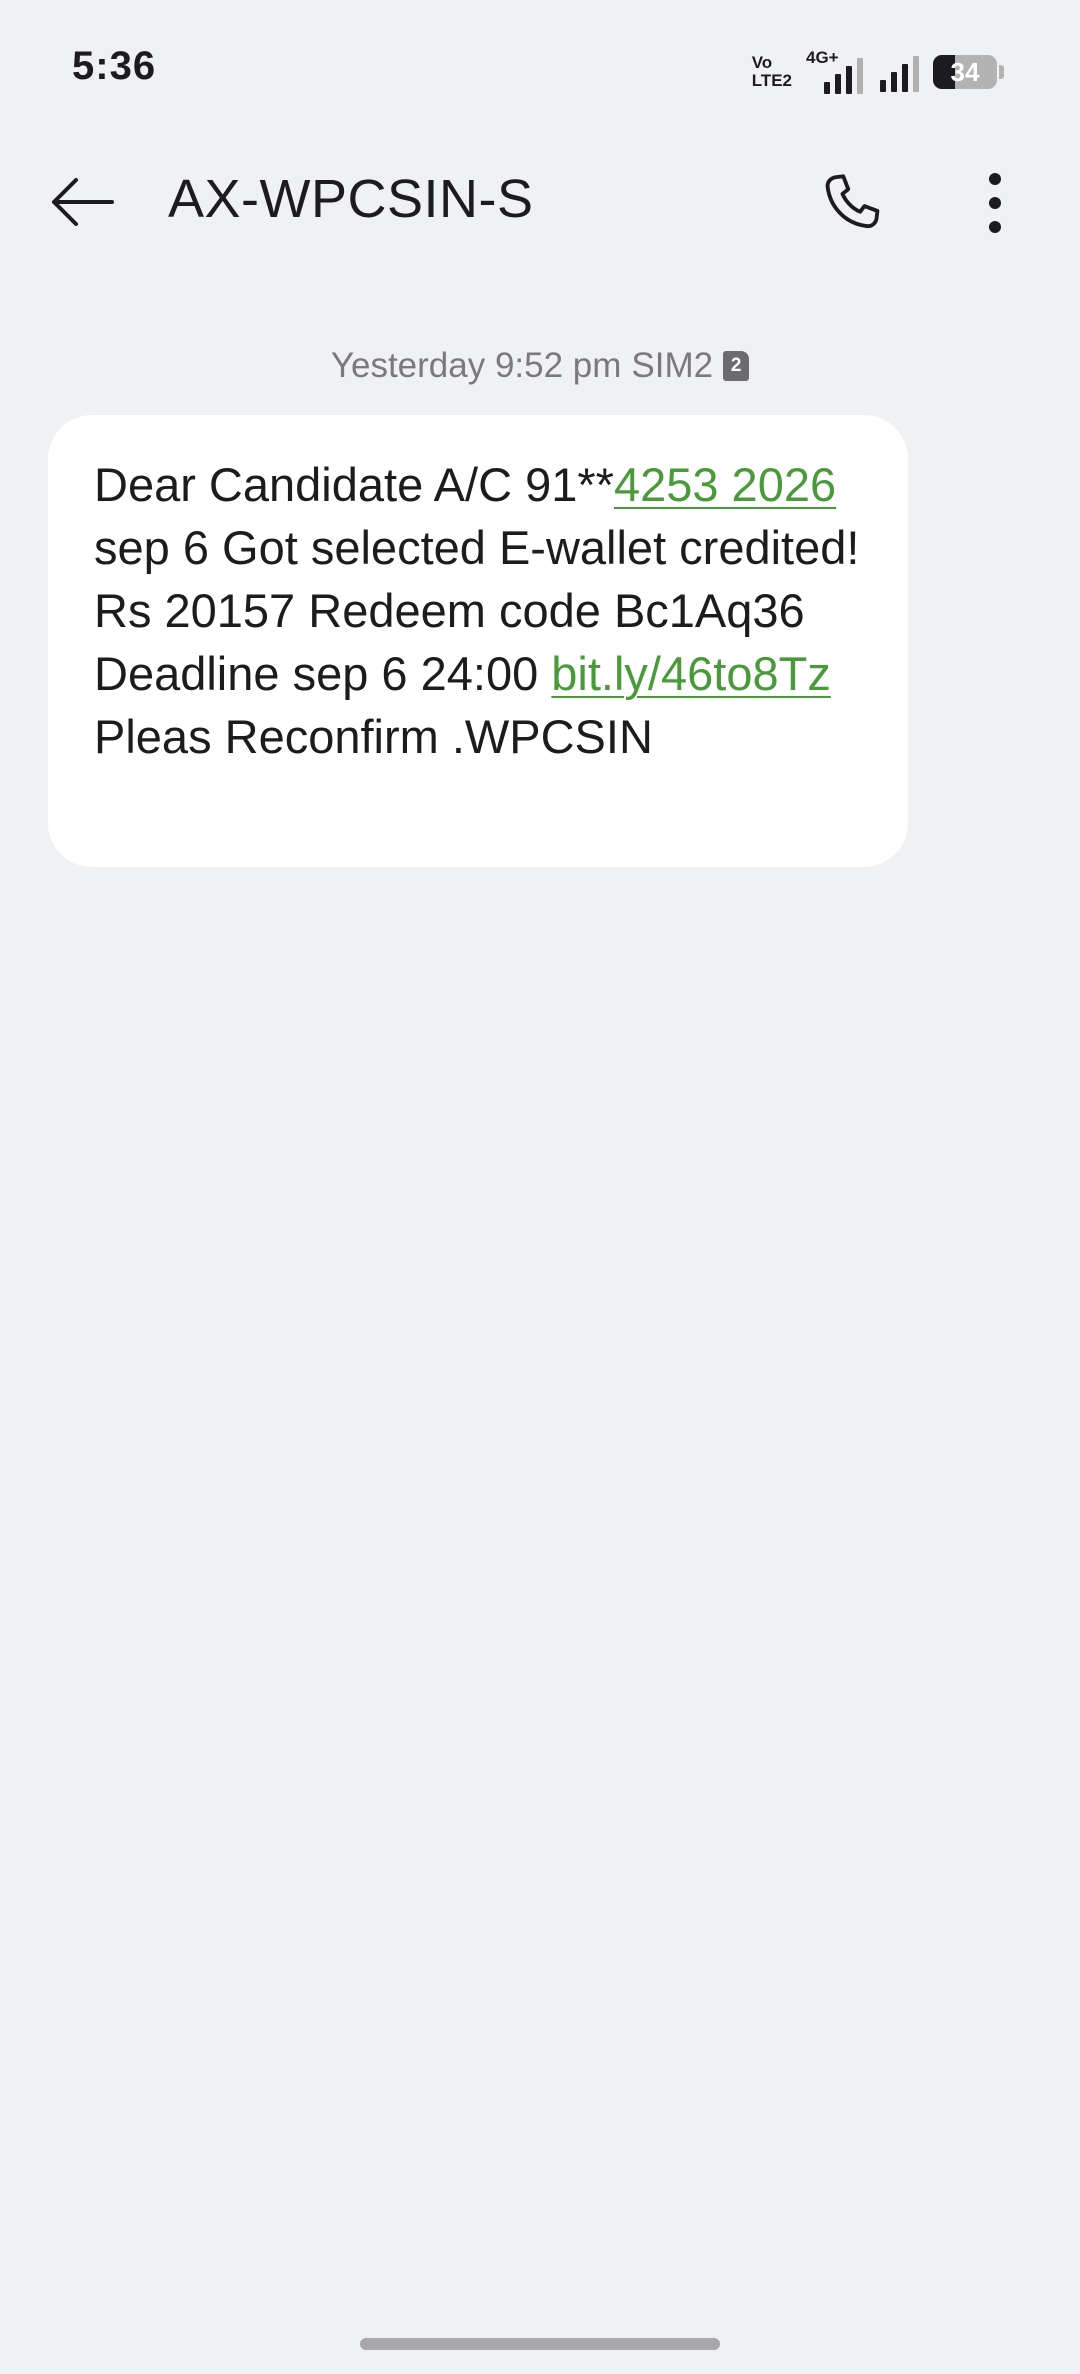 This screenshot has width=1080, height=2374. Describe the element at coordinates (540, 200) in the screenshot. I see `app-bar: AX-WPCSIN-S` at that location.